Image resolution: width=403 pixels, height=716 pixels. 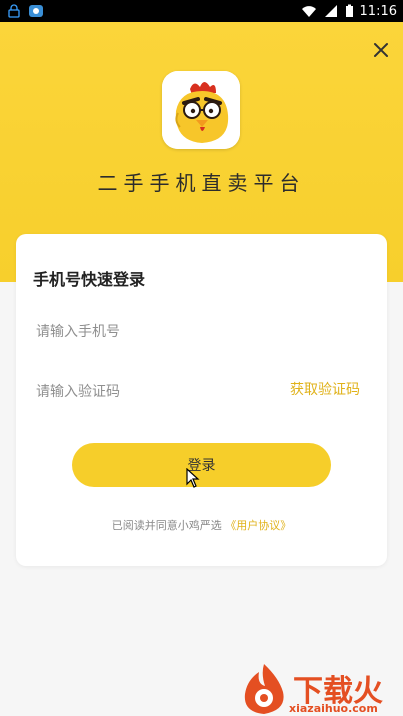 I want to click on signal-icon, so click(x=331, y=11).